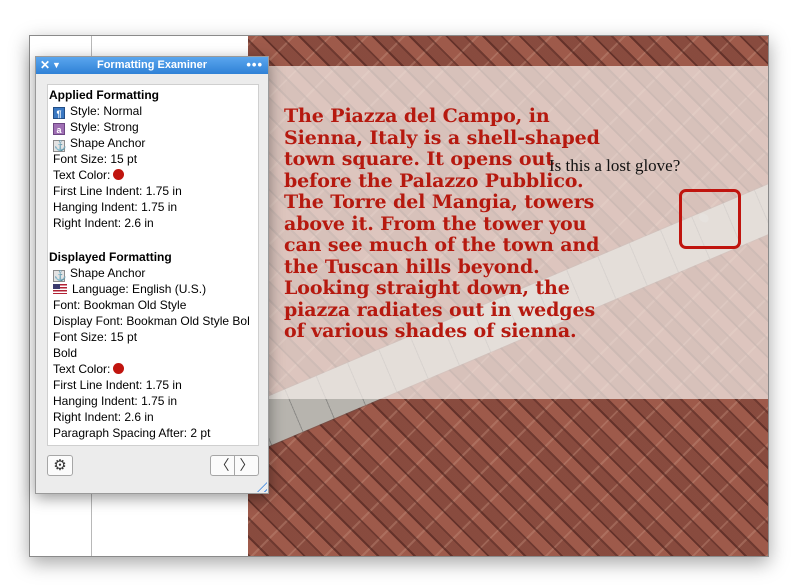 The height and width of the screenshot is (587, 797). Describe the element at coordinates (104, 95) in the screenshot. I see `applied-formatting-heading: Applied Formatting` at that location.